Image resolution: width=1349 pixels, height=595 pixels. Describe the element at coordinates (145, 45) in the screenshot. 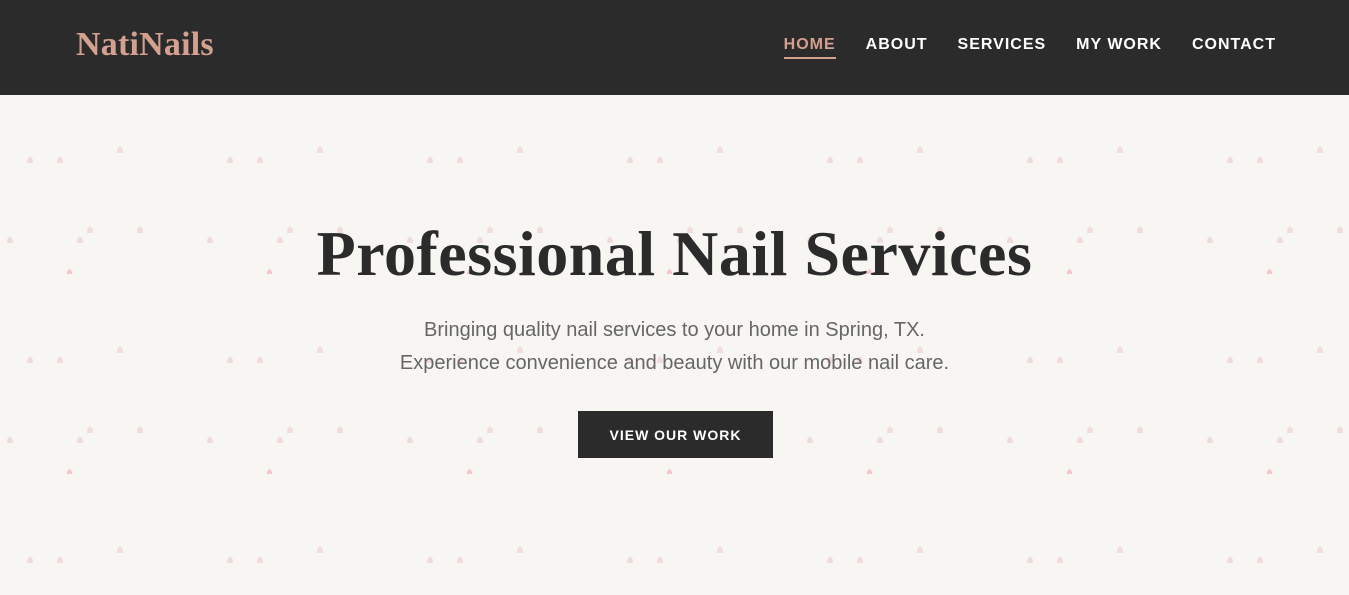

I see `site-logo: NatiNails` at that location.